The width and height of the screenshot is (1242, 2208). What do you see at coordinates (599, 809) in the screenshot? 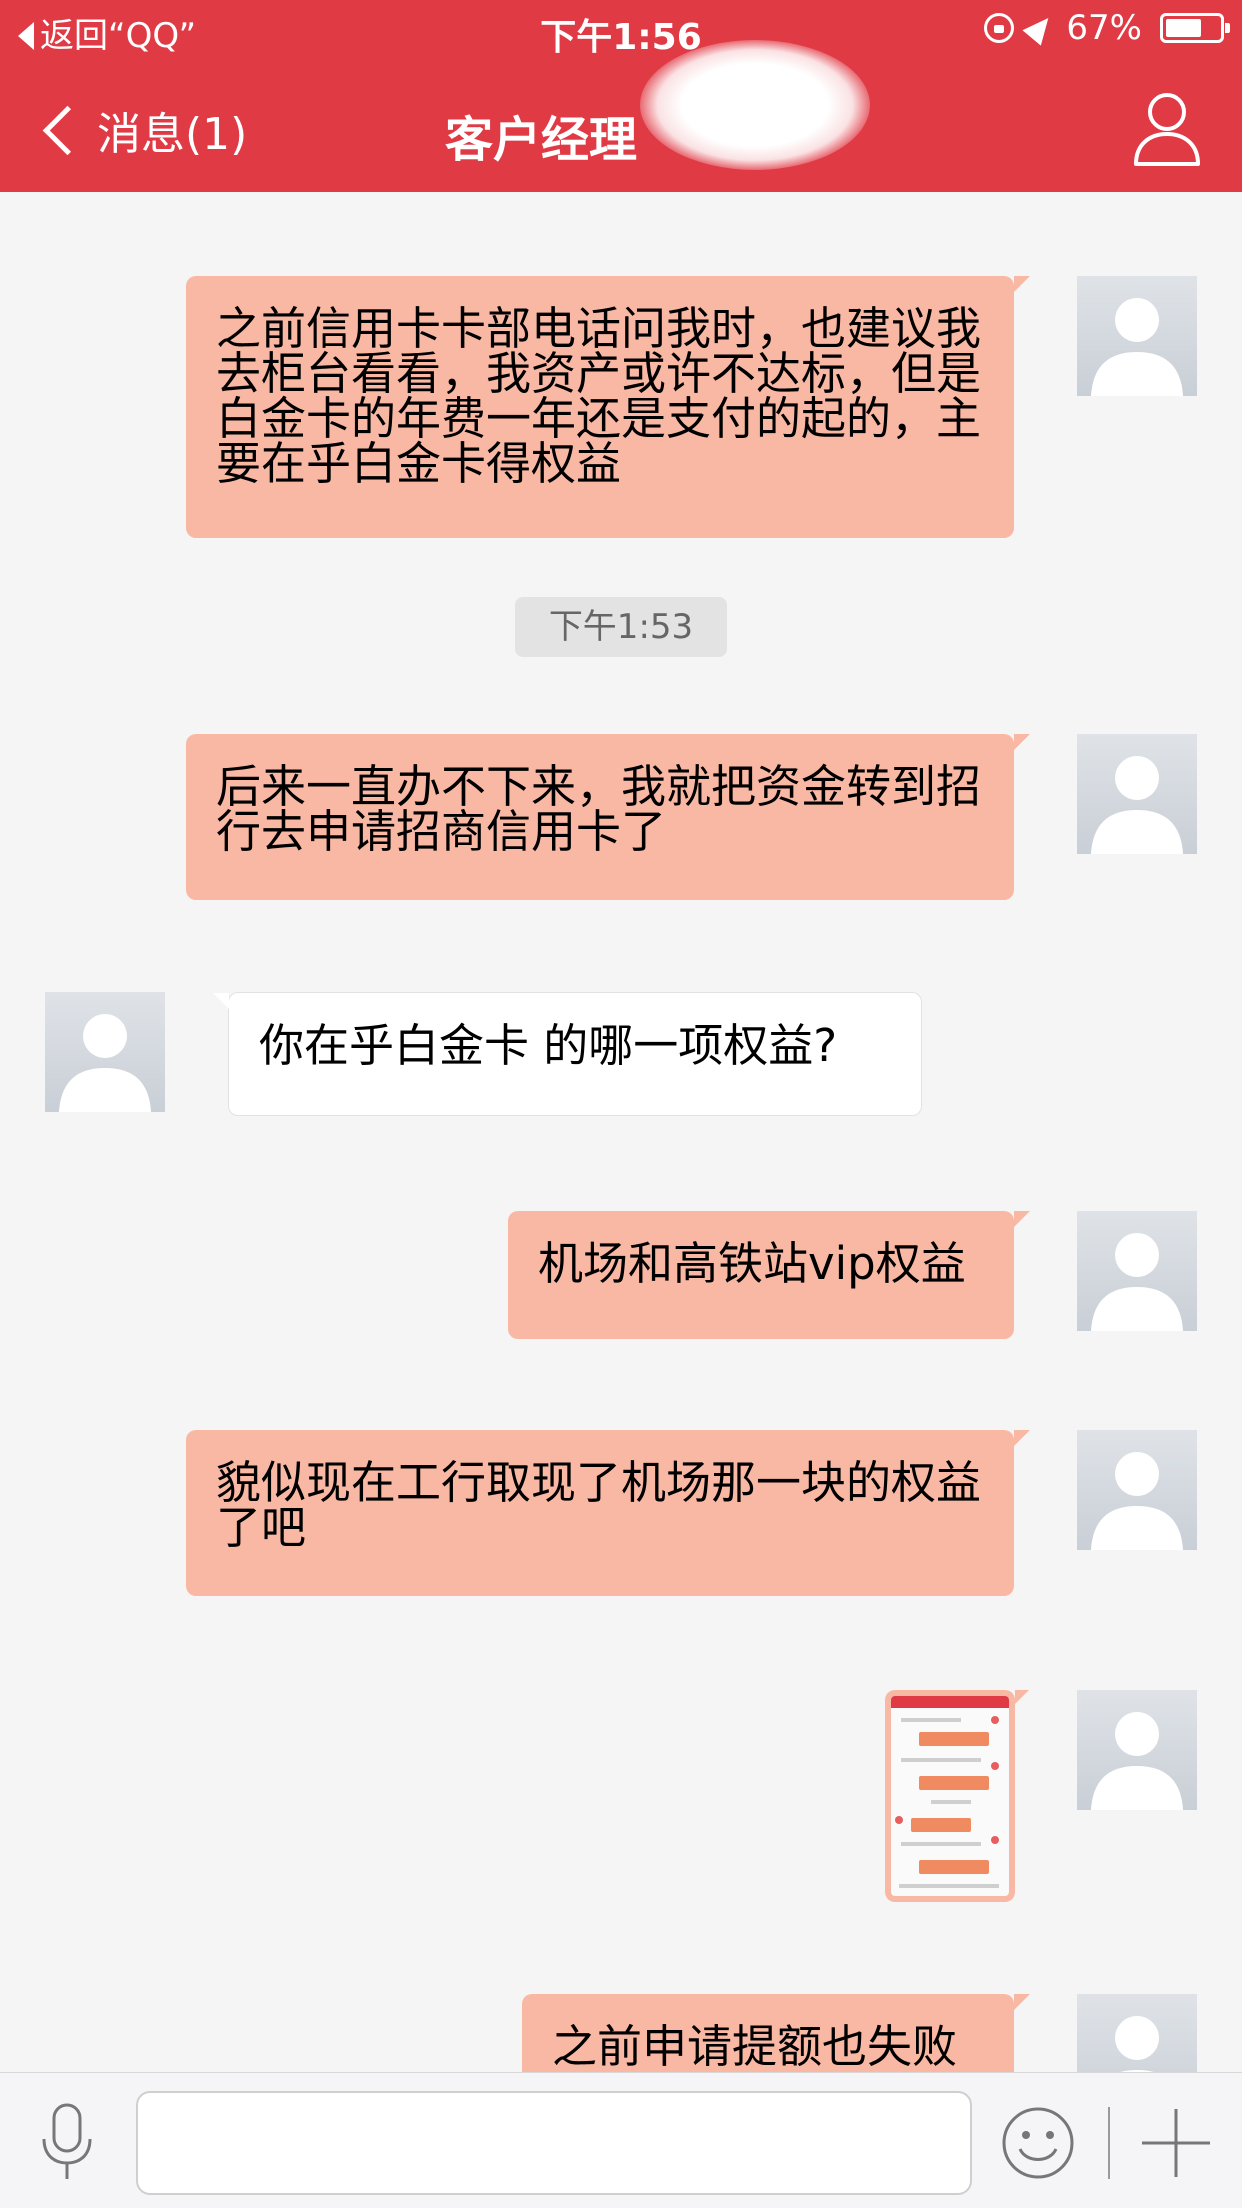
I see `message-text: 后来一直办不下来，我就把资金转到招行去申请招商信用卡了` at bounding box center [599, 809].